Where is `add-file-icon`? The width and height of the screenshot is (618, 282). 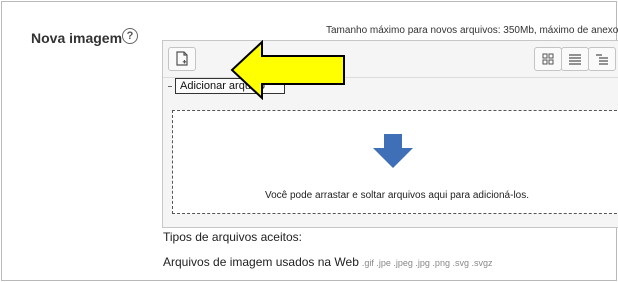
add-file-icon is located at coordinates (182, 58).